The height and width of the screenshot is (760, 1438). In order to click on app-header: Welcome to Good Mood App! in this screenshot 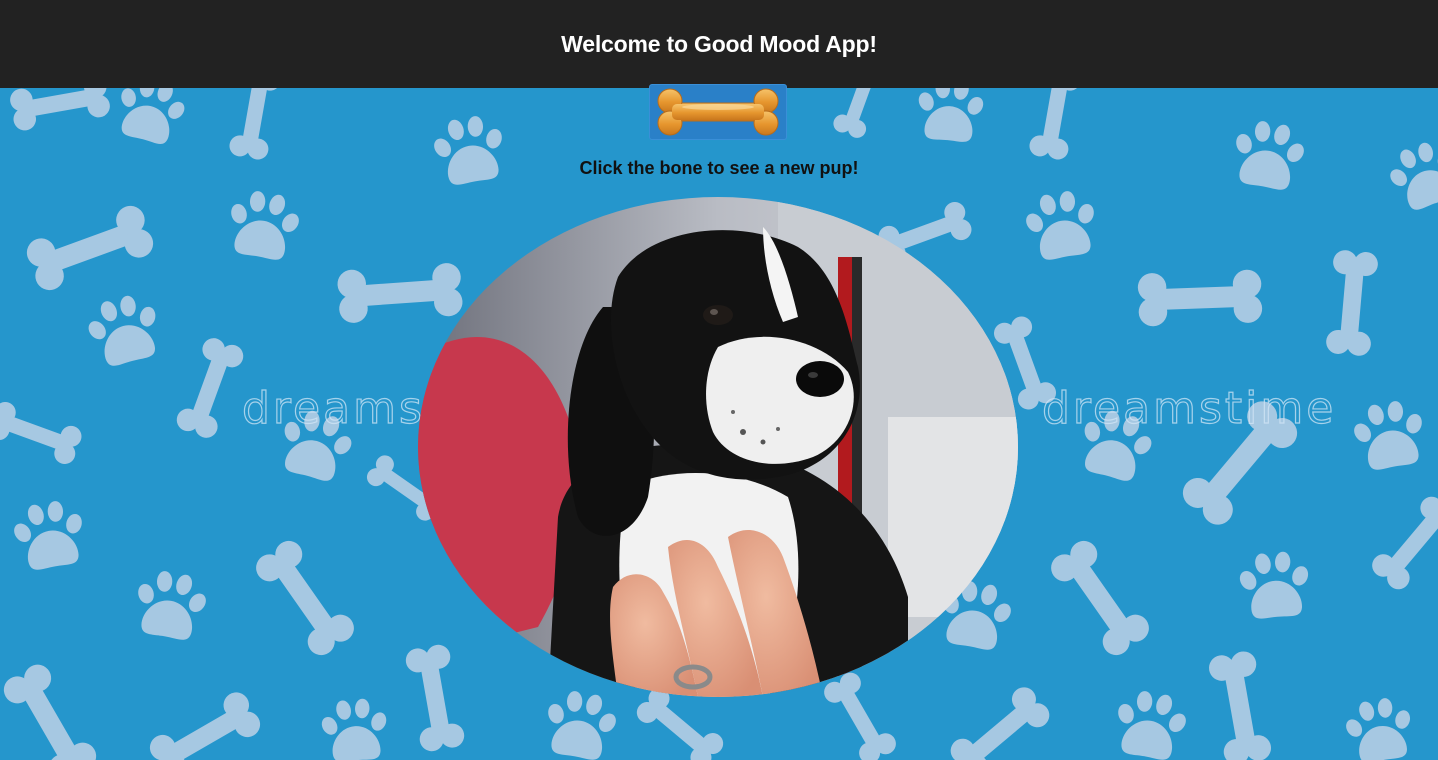, I will do `click(719, 44)`.